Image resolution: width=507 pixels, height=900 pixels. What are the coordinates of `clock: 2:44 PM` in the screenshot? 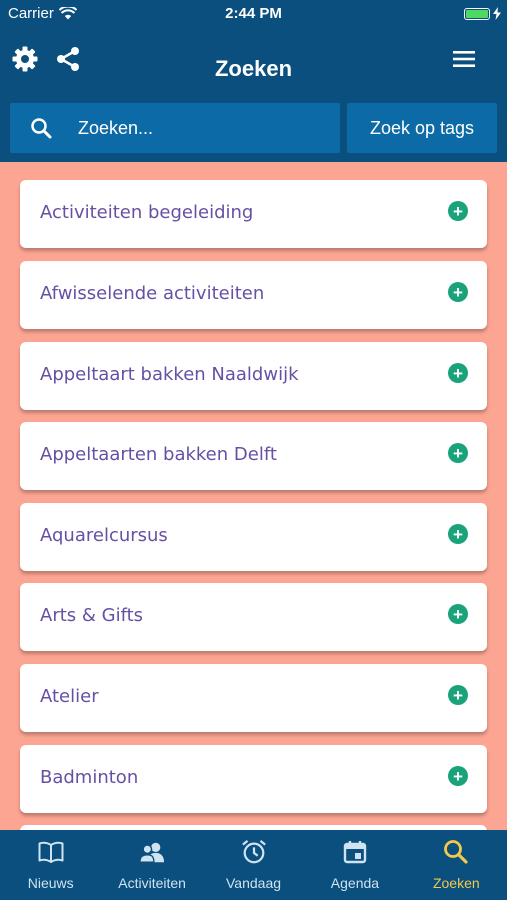 It's located at (253, 13).